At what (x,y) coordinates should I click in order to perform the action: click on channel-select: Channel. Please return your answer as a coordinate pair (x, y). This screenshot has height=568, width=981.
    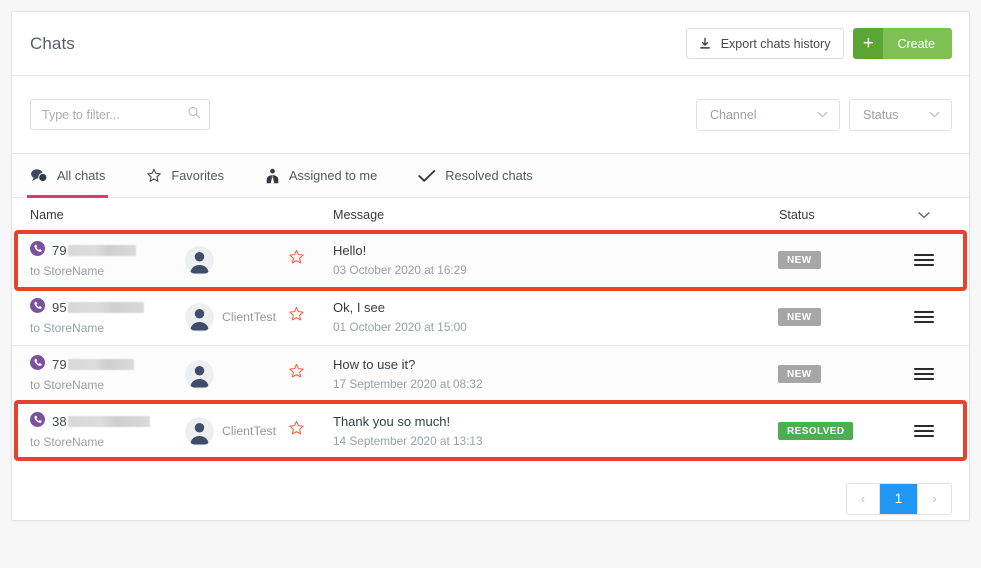
    Looking at the image, I should click on (768, 114).